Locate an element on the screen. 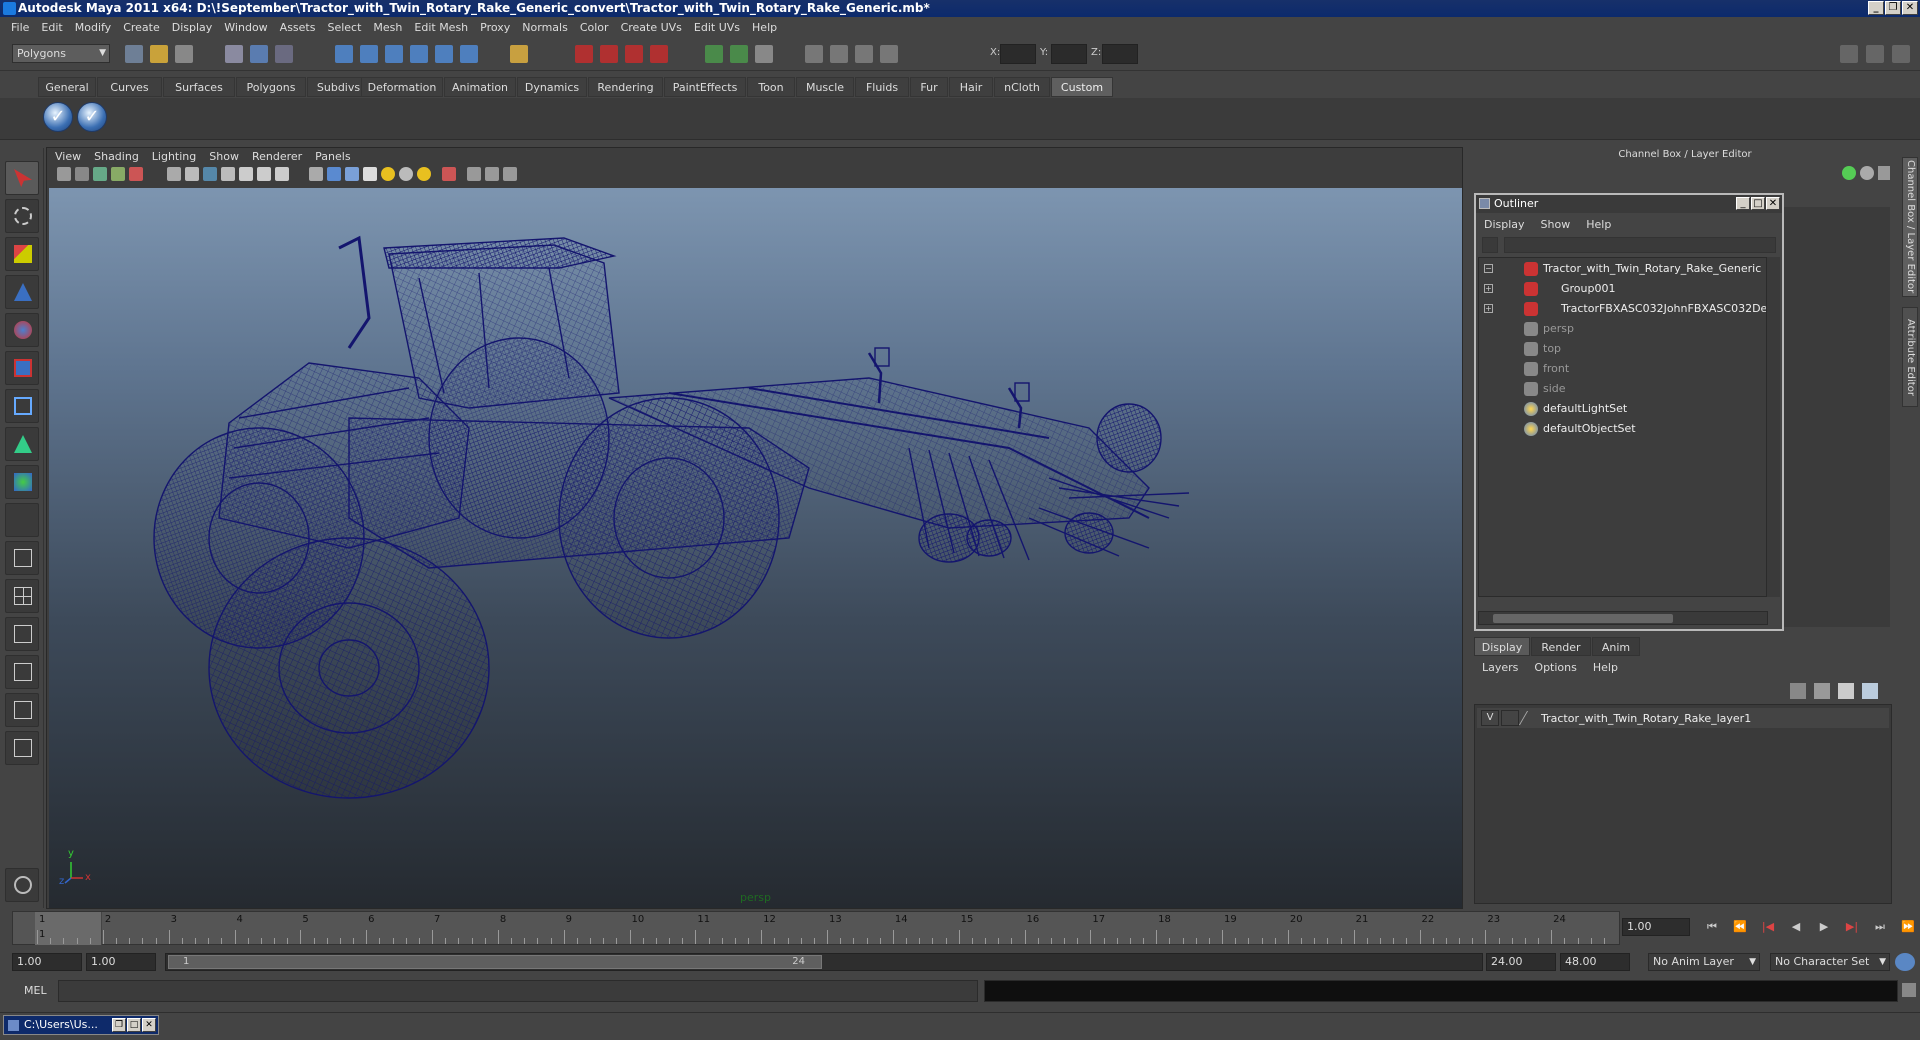  lighting-default-icon is located at coordinates (388, 174).